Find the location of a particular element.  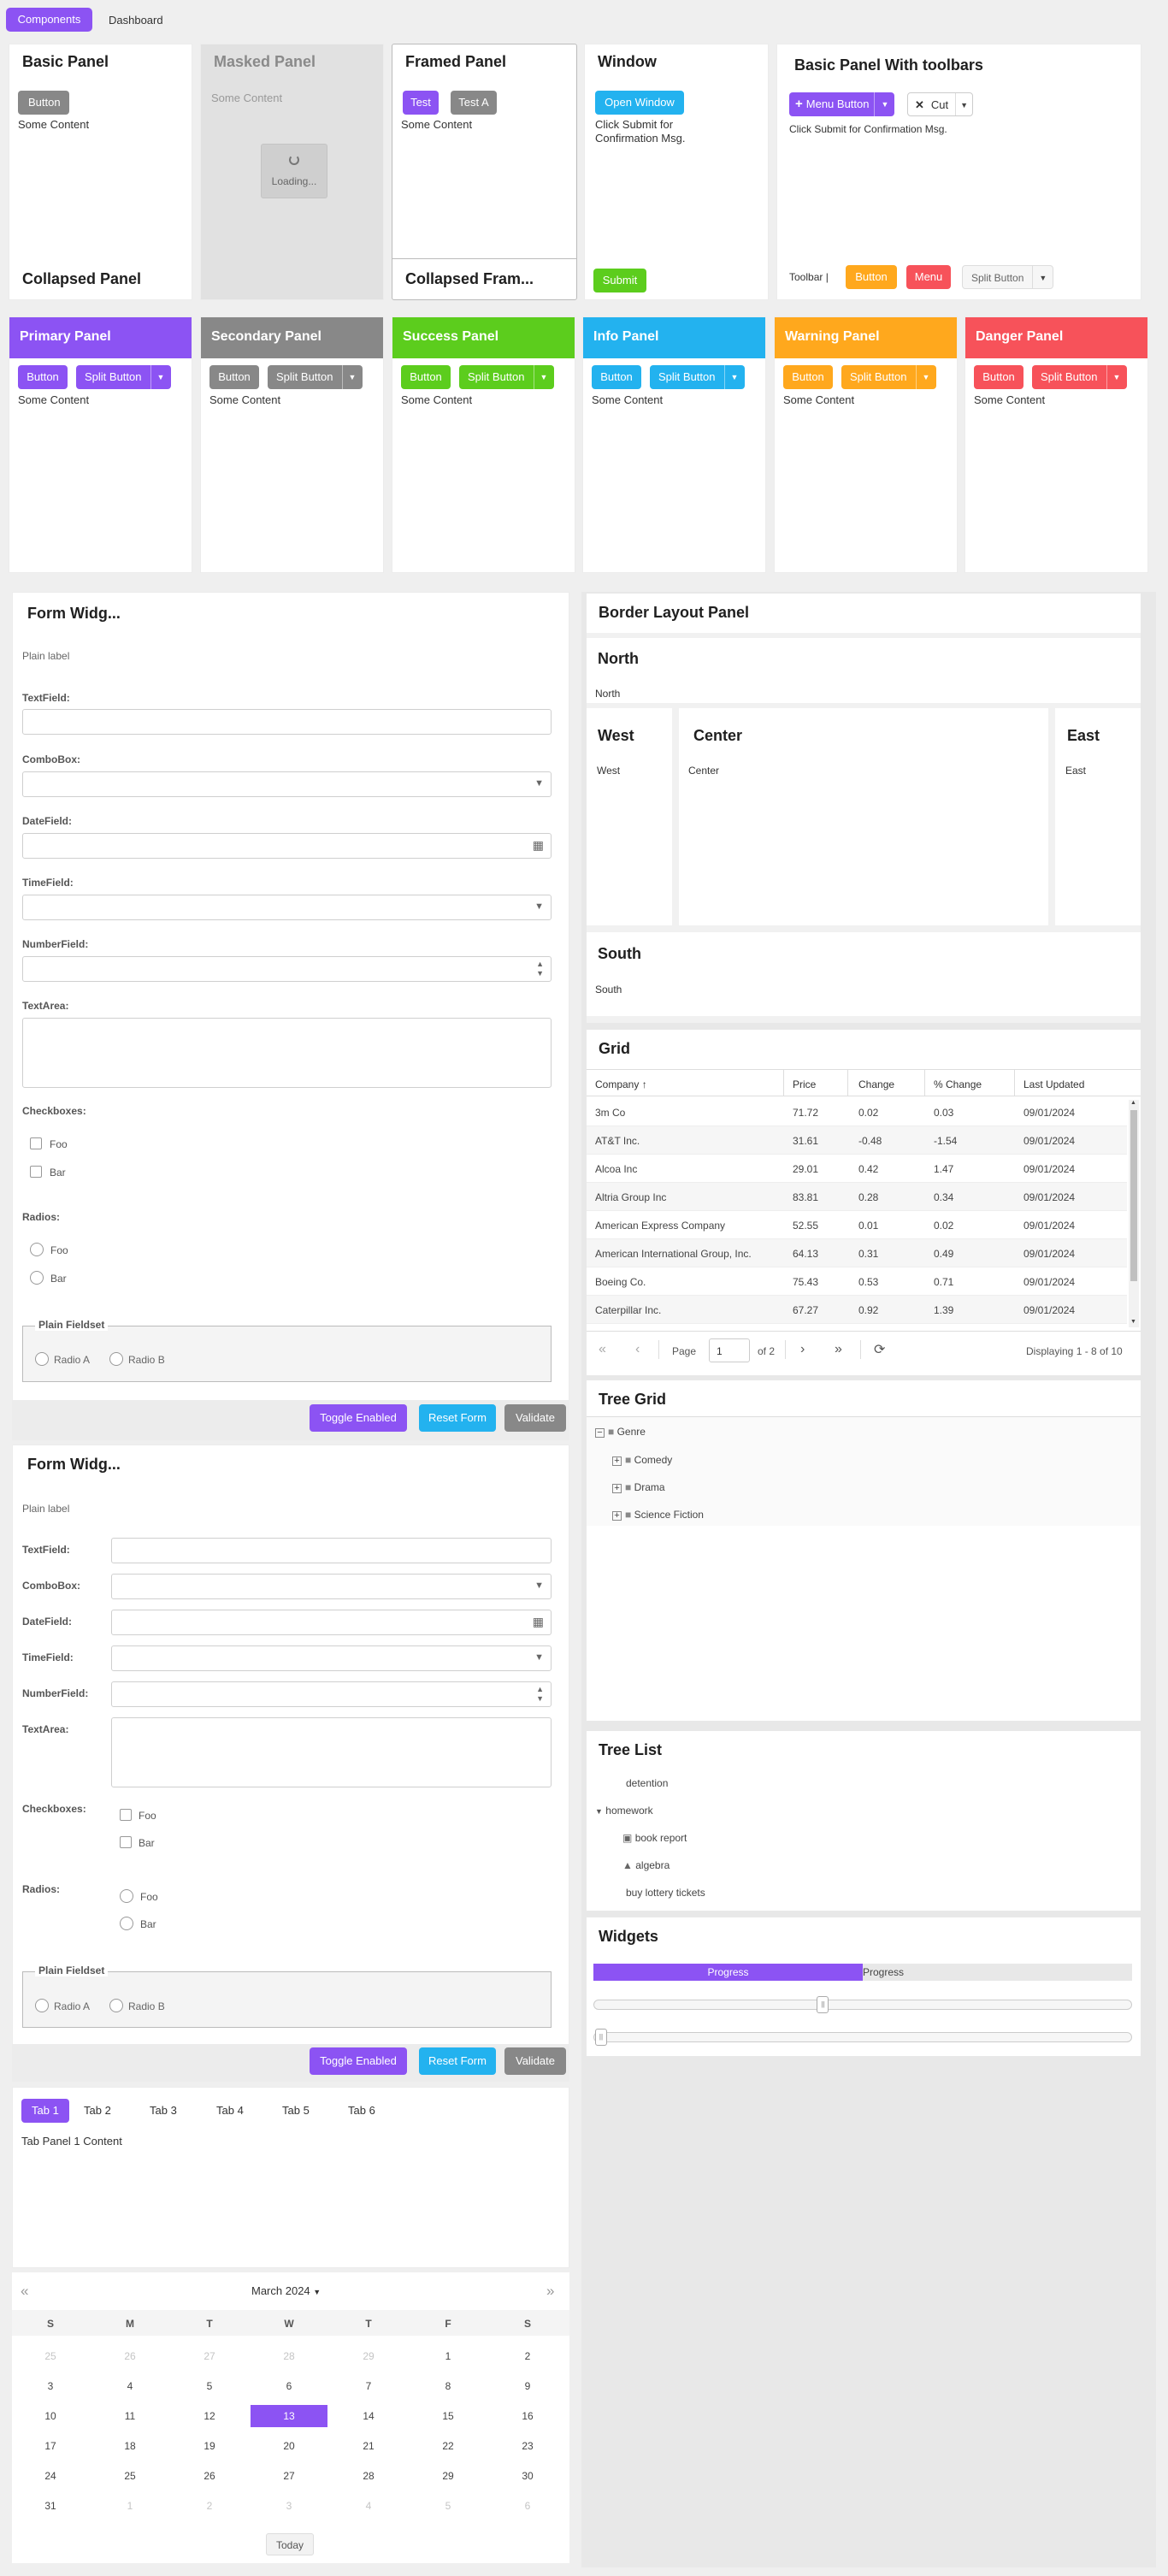

vertical-scrollbar: ▲ ▼ is located at coordinates (1134, 1213).